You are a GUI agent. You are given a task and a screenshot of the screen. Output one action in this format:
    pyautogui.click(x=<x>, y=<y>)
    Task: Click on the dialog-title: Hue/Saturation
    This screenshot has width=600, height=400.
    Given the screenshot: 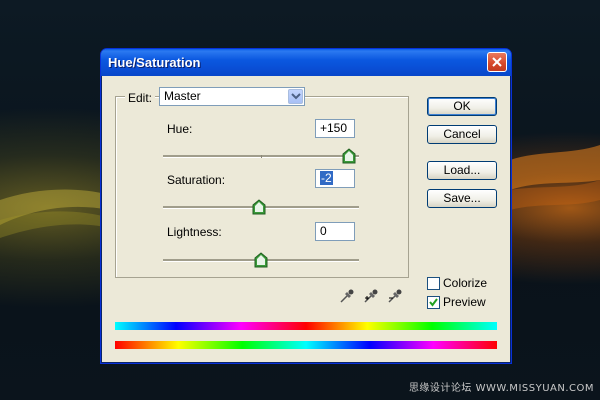 What is the action you would take?
    pyautogui.click(x=154, y=62)
    